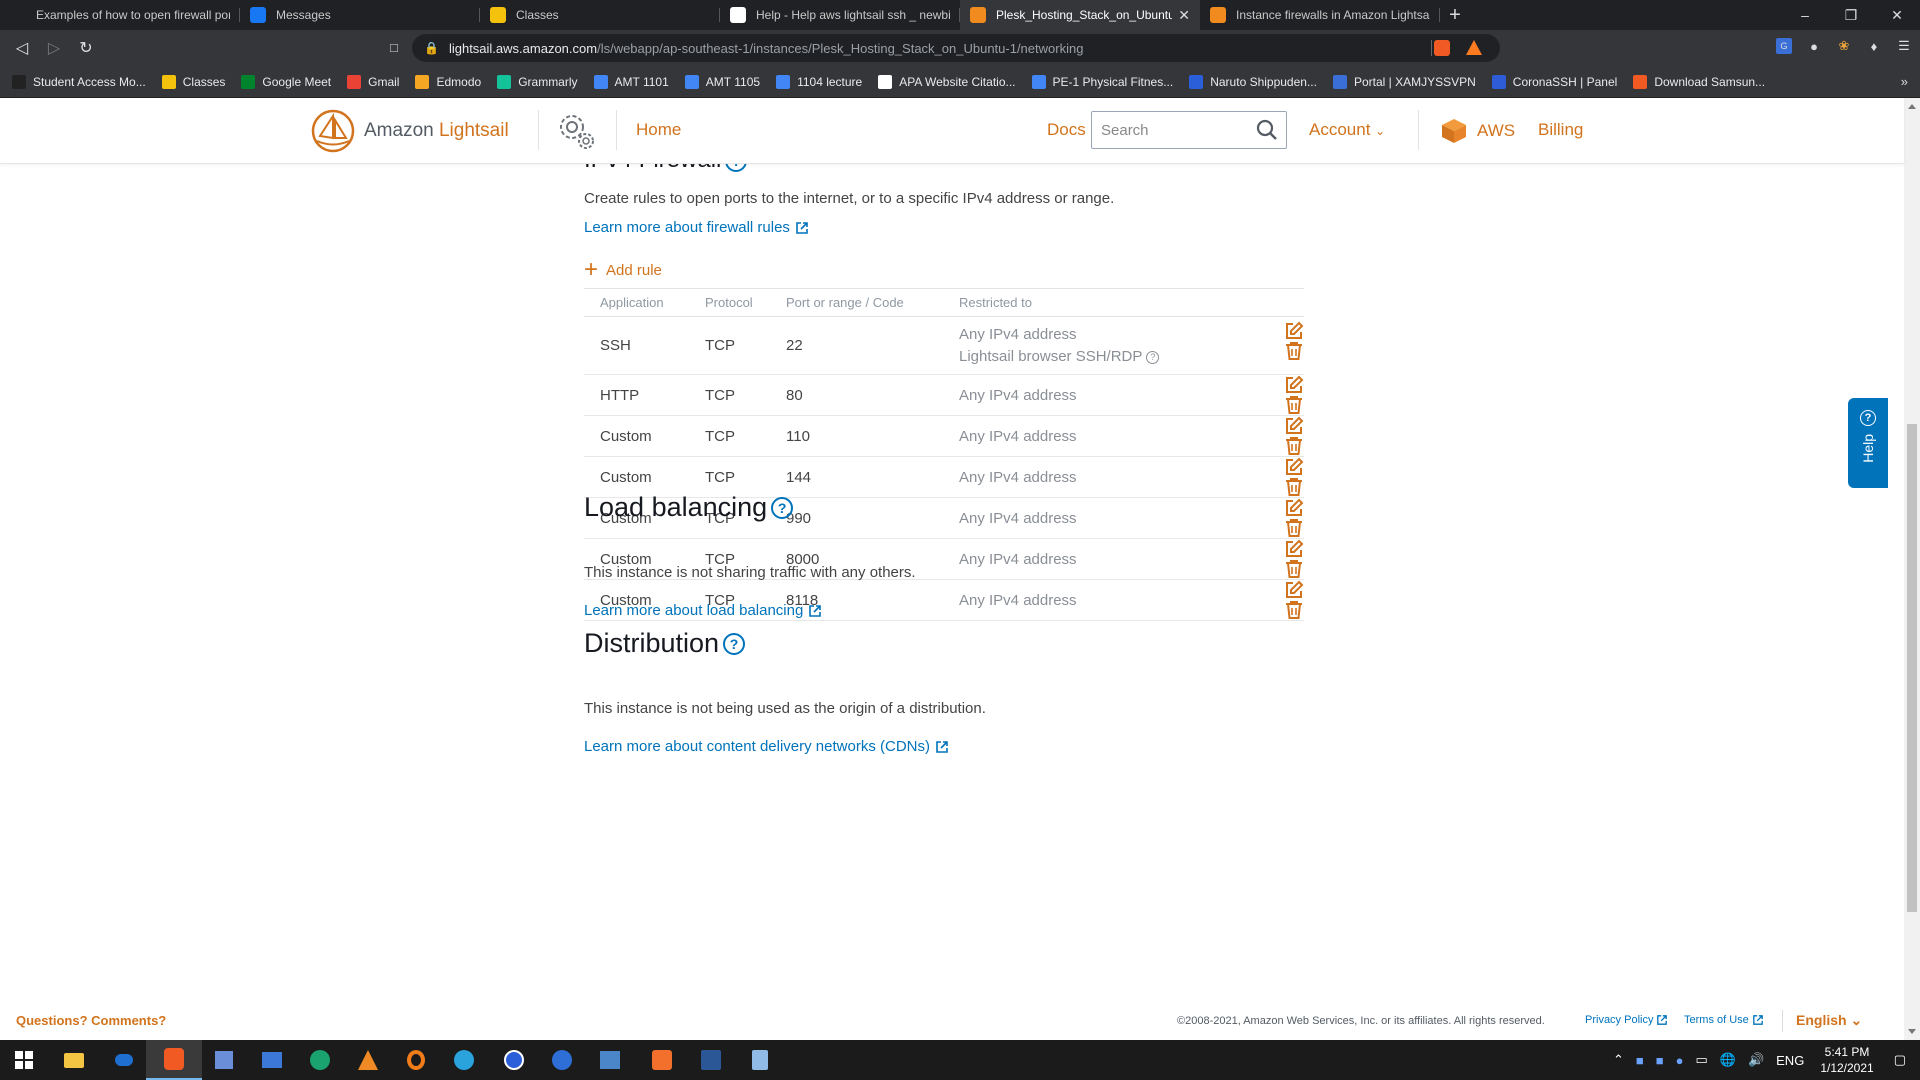  Describe the element at coordinates (1851, 15) in the screenshot. I see `restore-icon: ❐` at that location.